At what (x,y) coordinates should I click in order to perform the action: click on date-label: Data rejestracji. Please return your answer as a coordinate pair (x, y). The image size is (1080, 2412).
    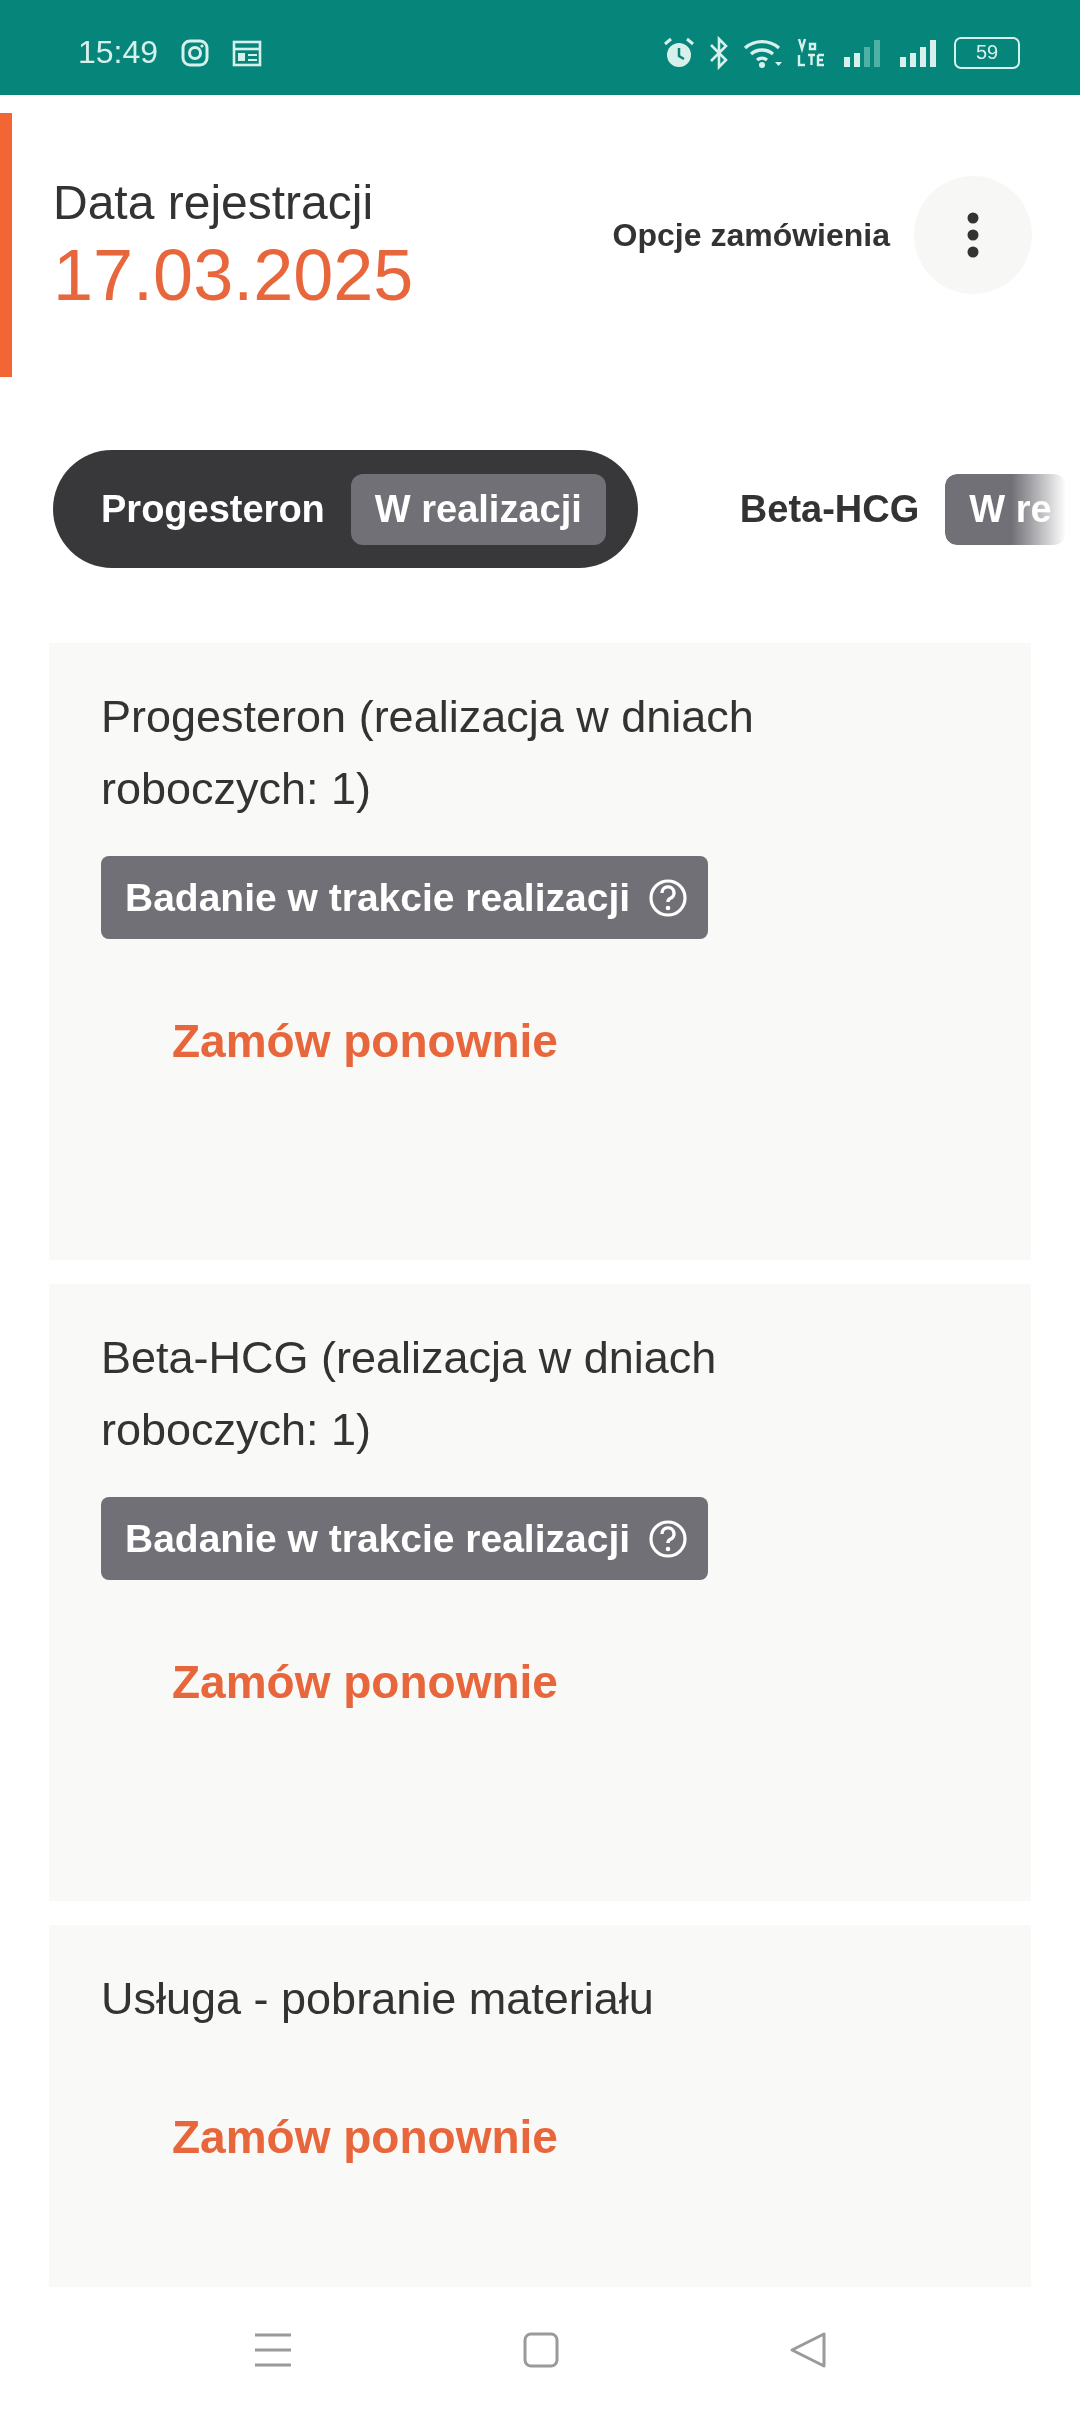
    Looking at the image, I should click on (214, 203).